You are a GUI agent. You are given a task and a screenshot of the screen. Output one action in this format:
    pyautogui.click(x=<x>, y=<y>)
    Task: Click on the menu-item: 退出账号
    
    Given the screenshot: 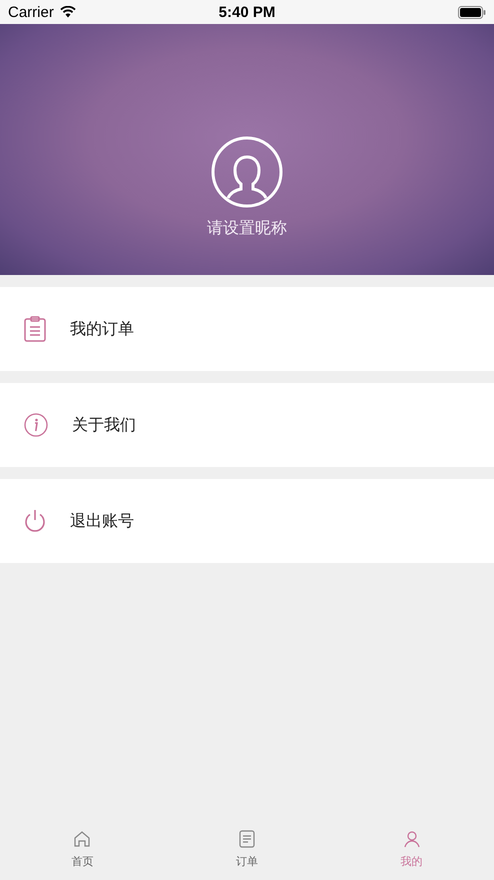 What is the action you would take?
    pyautogui.click(x=247, y=521)
    